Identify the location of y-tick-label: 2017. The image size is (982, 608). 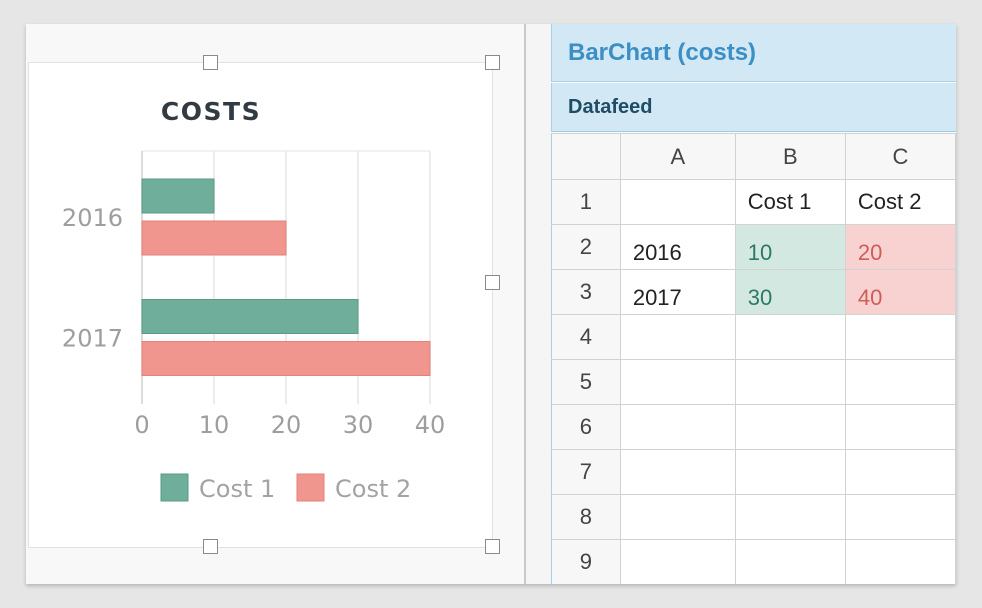
(92, 339).